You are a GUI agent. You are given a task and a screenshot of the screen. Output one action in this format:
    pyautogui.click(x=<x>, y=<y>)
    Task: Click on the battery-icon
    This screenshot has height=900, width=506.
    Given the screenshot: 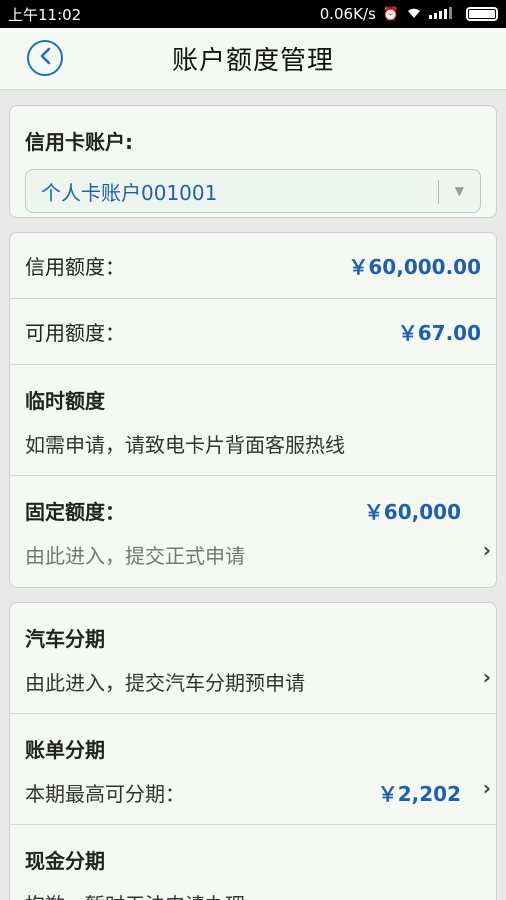 What is the action you would take?
    pyautogui.click(x=482, y=14)
    